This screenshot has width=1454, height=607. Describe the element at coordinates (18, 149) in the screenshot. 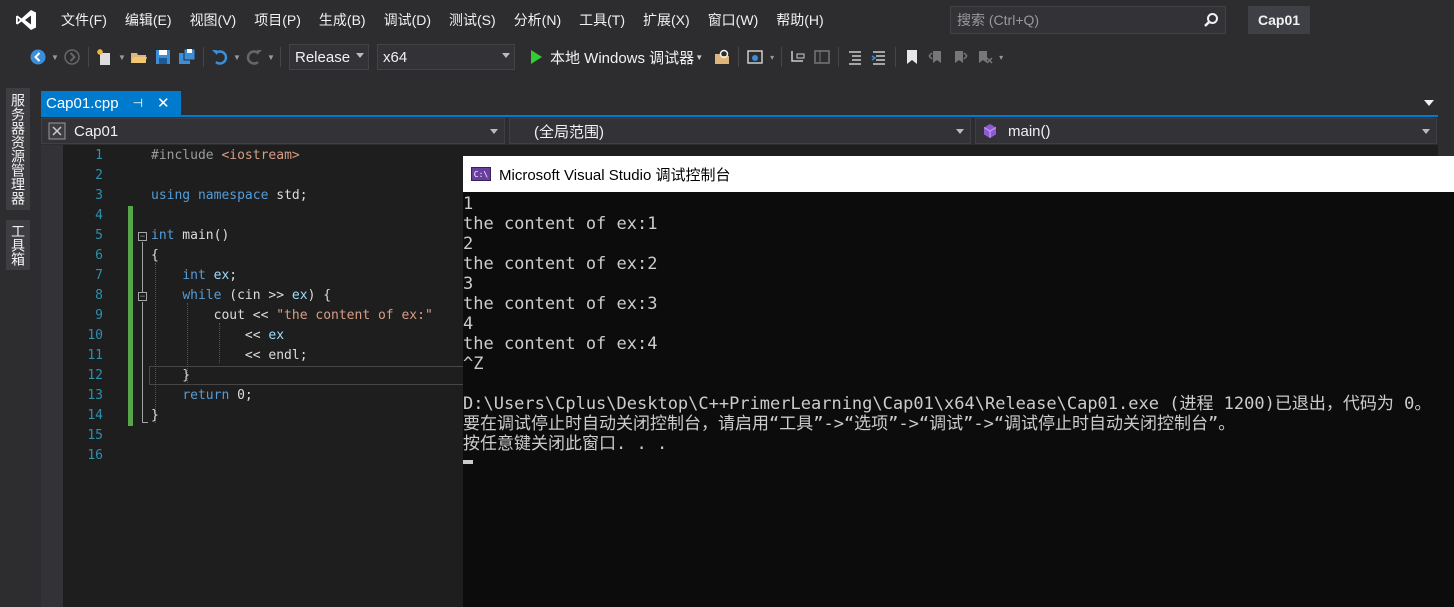

I see `server-explorer-tab: 服务器资源管理器` at that location.